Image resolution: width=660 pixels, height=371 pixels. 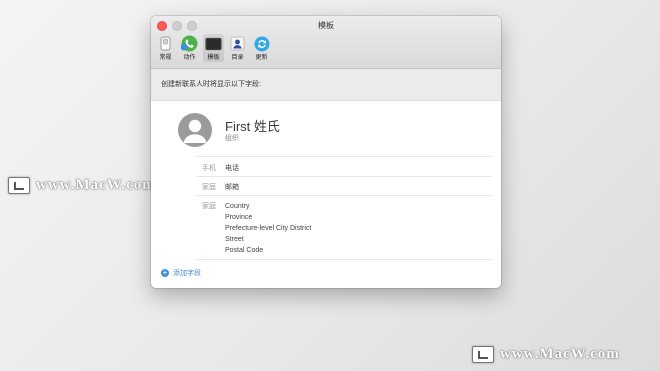 I want to click on tab-directory: 目录, so click(x=237, y=48).